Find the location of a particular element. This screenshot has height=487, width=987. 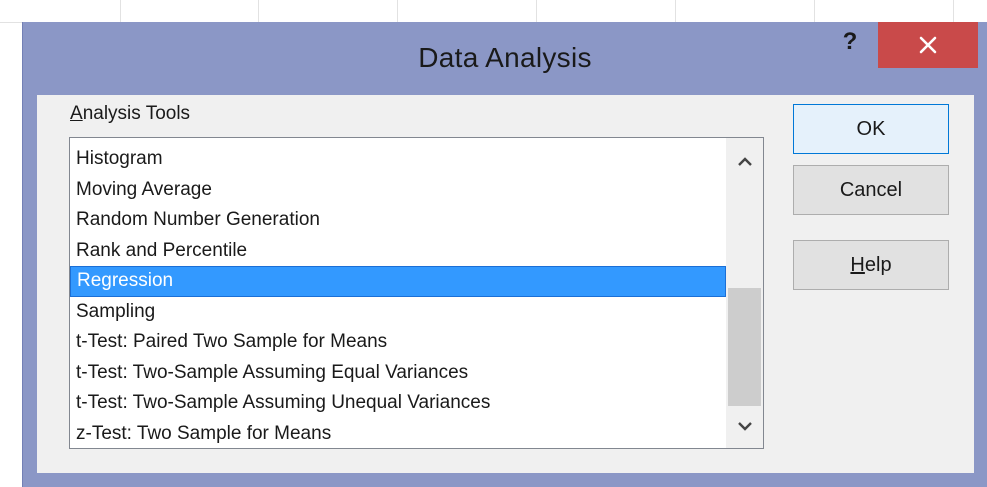

analysis-tools-label-text: nalysis Tools is located at coordinates (136, 113).